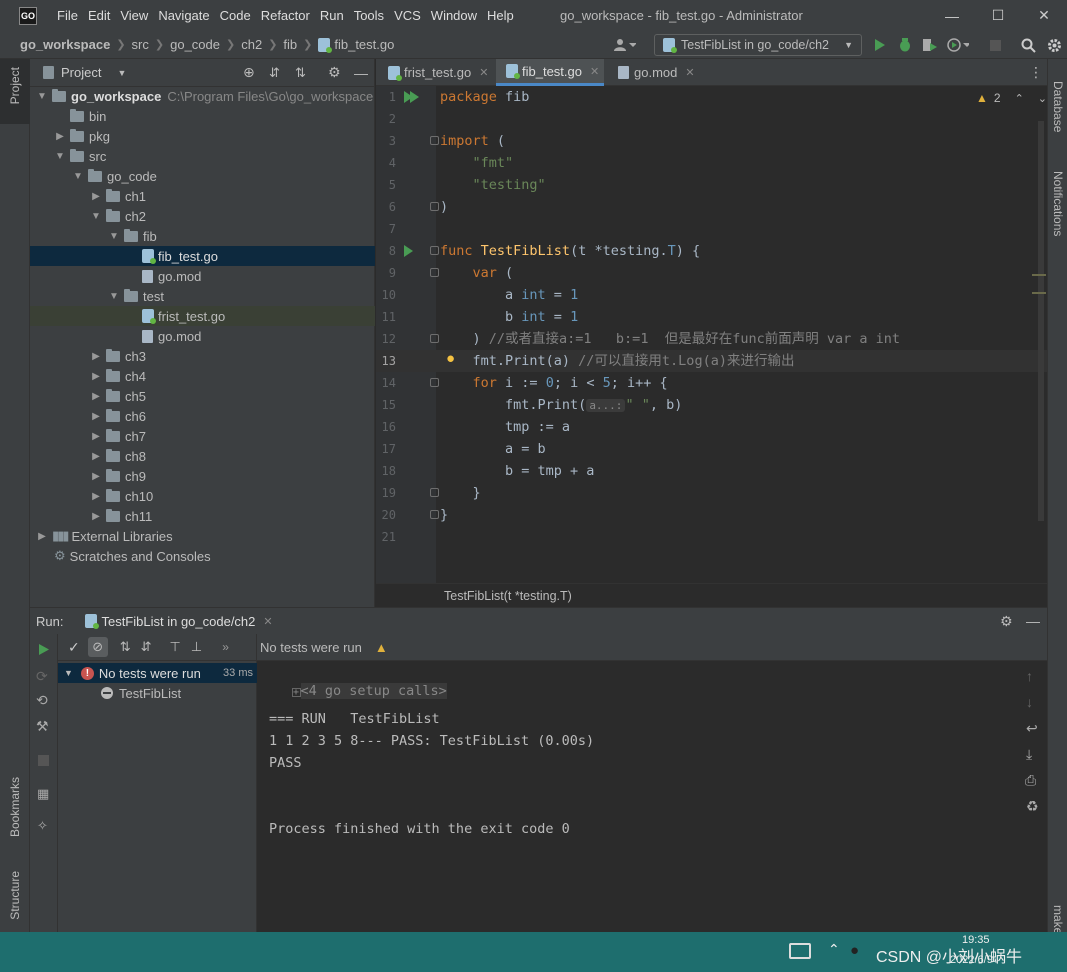 This screenshot has height=972, width=1067. What do you see at coordinates (15, 807) in the screenshot?
I see `bookmarks-tool-label: Bookmarks` at bounding box center [15, 807].